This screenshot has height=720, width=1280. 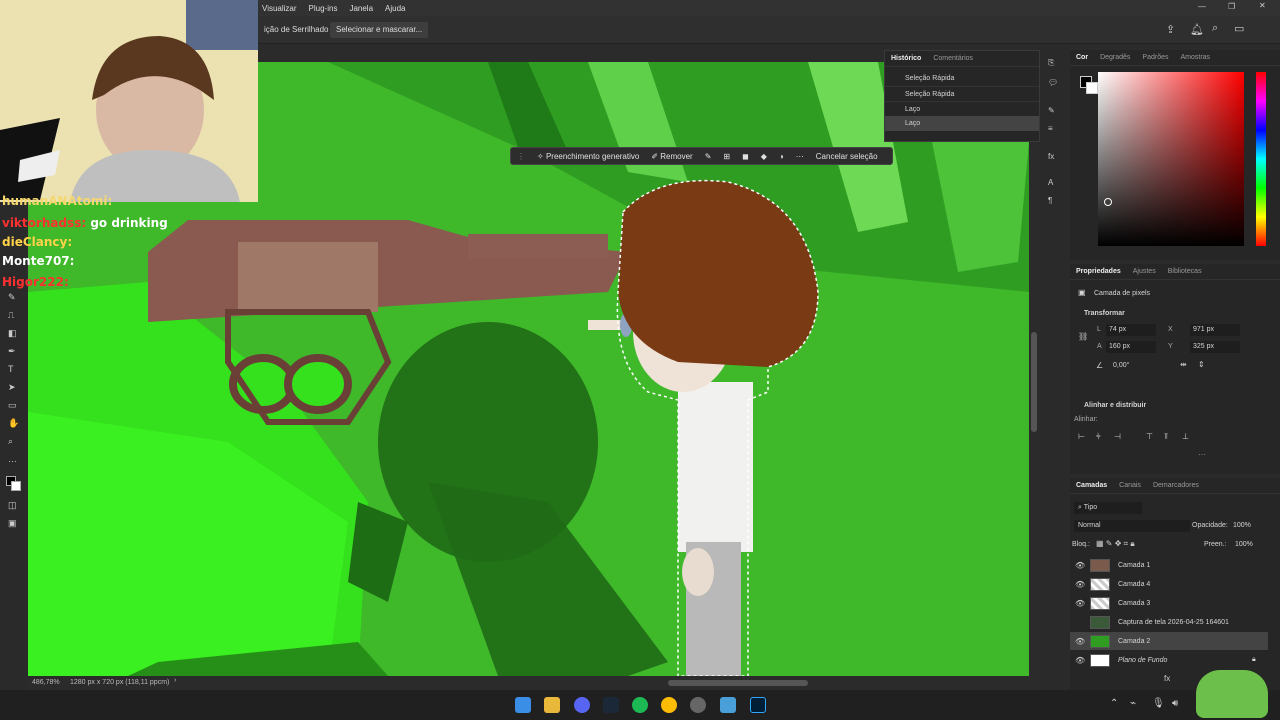 What do you see at coordinates (1231, 6) in the screenshot?
I see `maximize-icon: ❐` at bounding box center [1231, 6].